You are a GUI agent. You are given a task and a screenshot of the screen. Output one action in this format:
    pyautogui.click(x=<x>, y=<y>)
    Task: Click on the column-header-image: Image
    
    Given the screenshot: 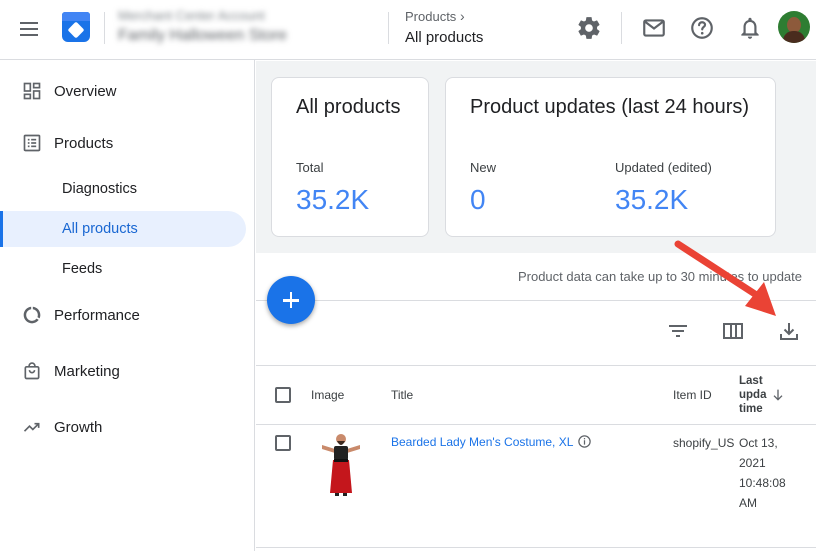 What is the action you would take?
    pyautogui.click(x=328, y=395)
    